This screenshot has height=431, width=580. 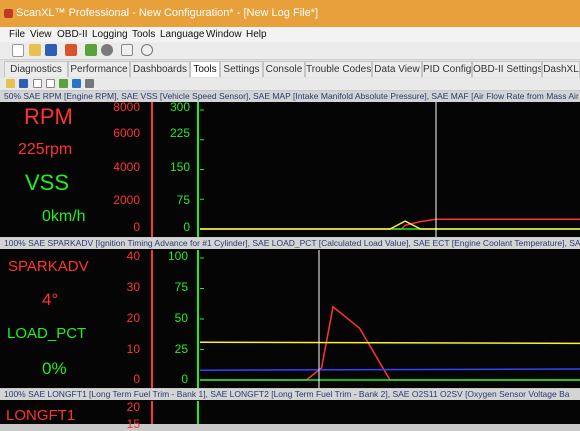 I want to click on connect-icon, so click(x=71, y=50).